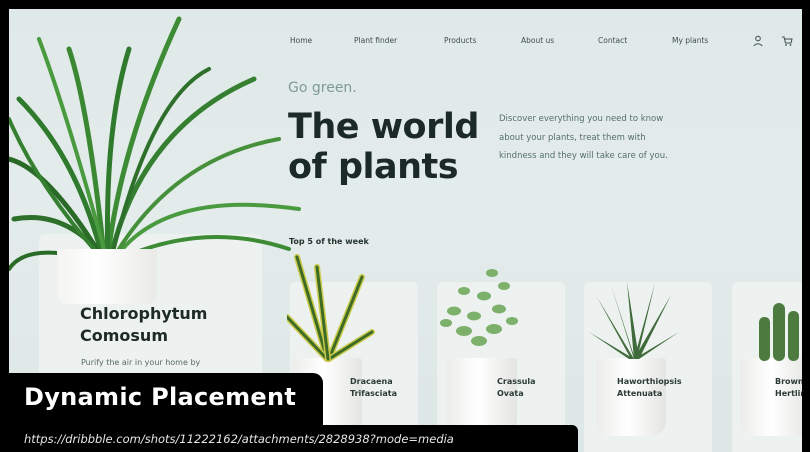  Describe the element at coordinates (612, 40) in the screenshot. I see `nav-contact: Contact` at that location.